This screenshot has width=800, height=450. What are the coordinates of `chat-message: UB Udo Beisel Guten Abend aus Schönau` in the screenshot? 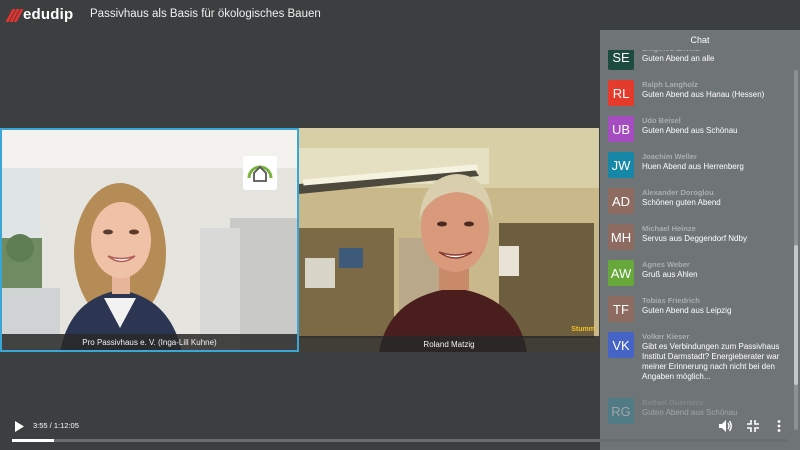 It's located at (696, 131).